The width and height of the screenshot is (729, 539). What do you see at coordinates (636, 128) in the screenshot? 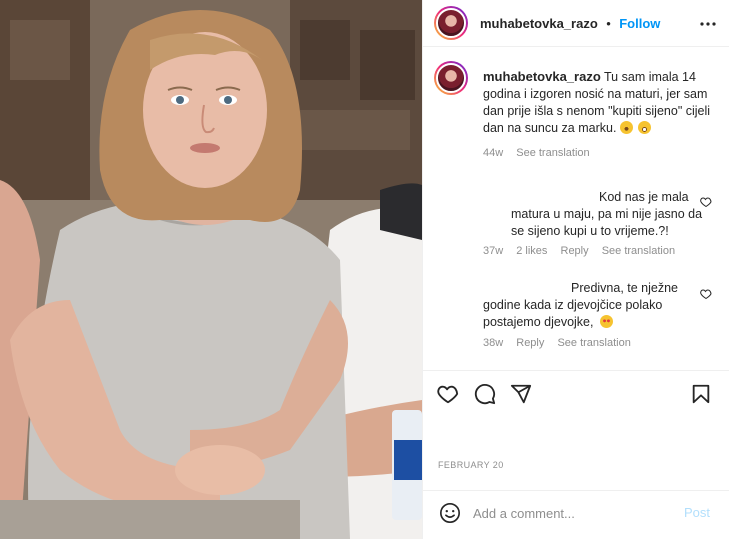
I see `caption-emojis` at bounding box center [636, 128].